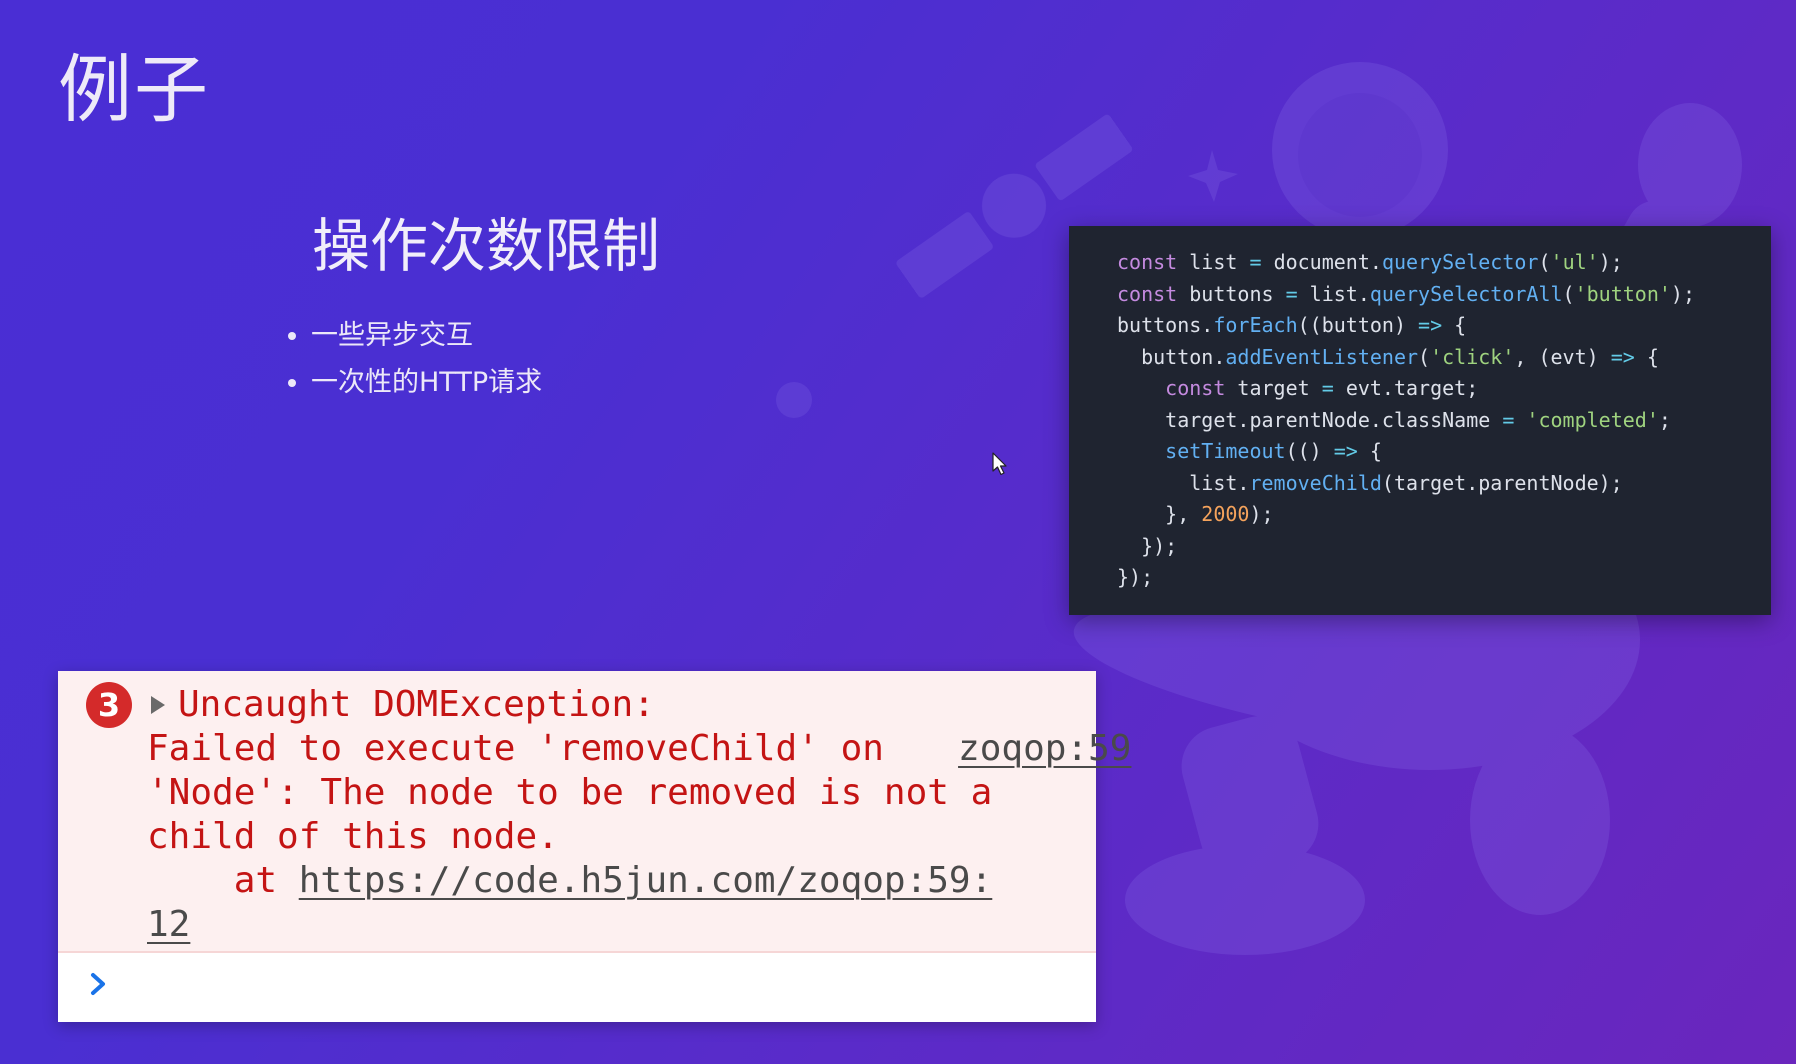 This screenshot has width=1796, height=1064. I want to click on bullet-text: 一些异步交互, so click(392, 335).